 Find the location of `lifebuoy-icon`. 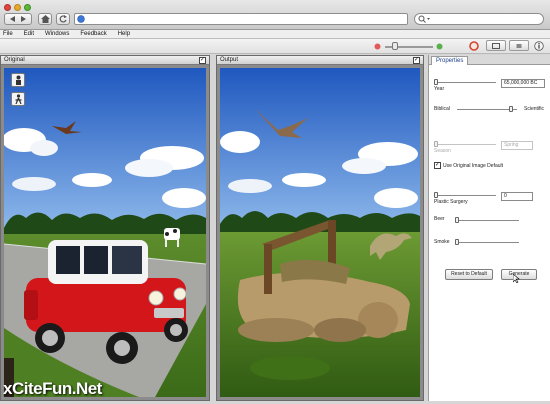

lifebuoy-icon is located at coordinates (474, 46).